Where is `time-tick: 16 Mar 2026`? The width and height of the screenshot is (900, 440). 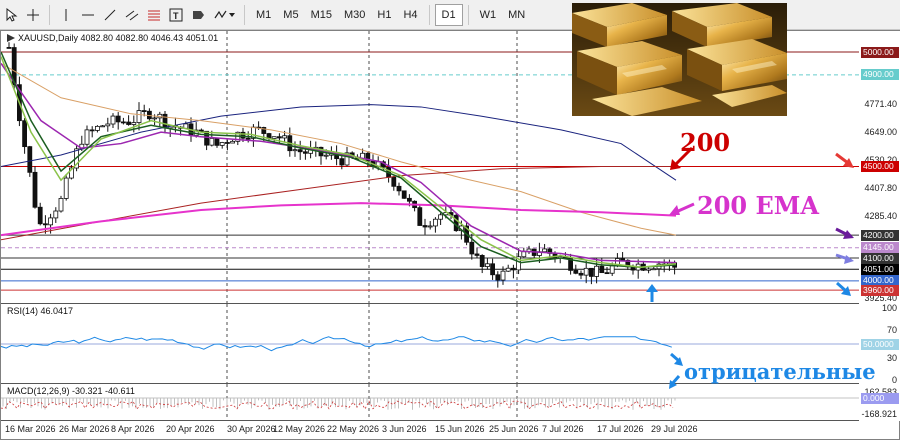 time-tick: 16 Mar 2026 is located at coordinates (30, 429).